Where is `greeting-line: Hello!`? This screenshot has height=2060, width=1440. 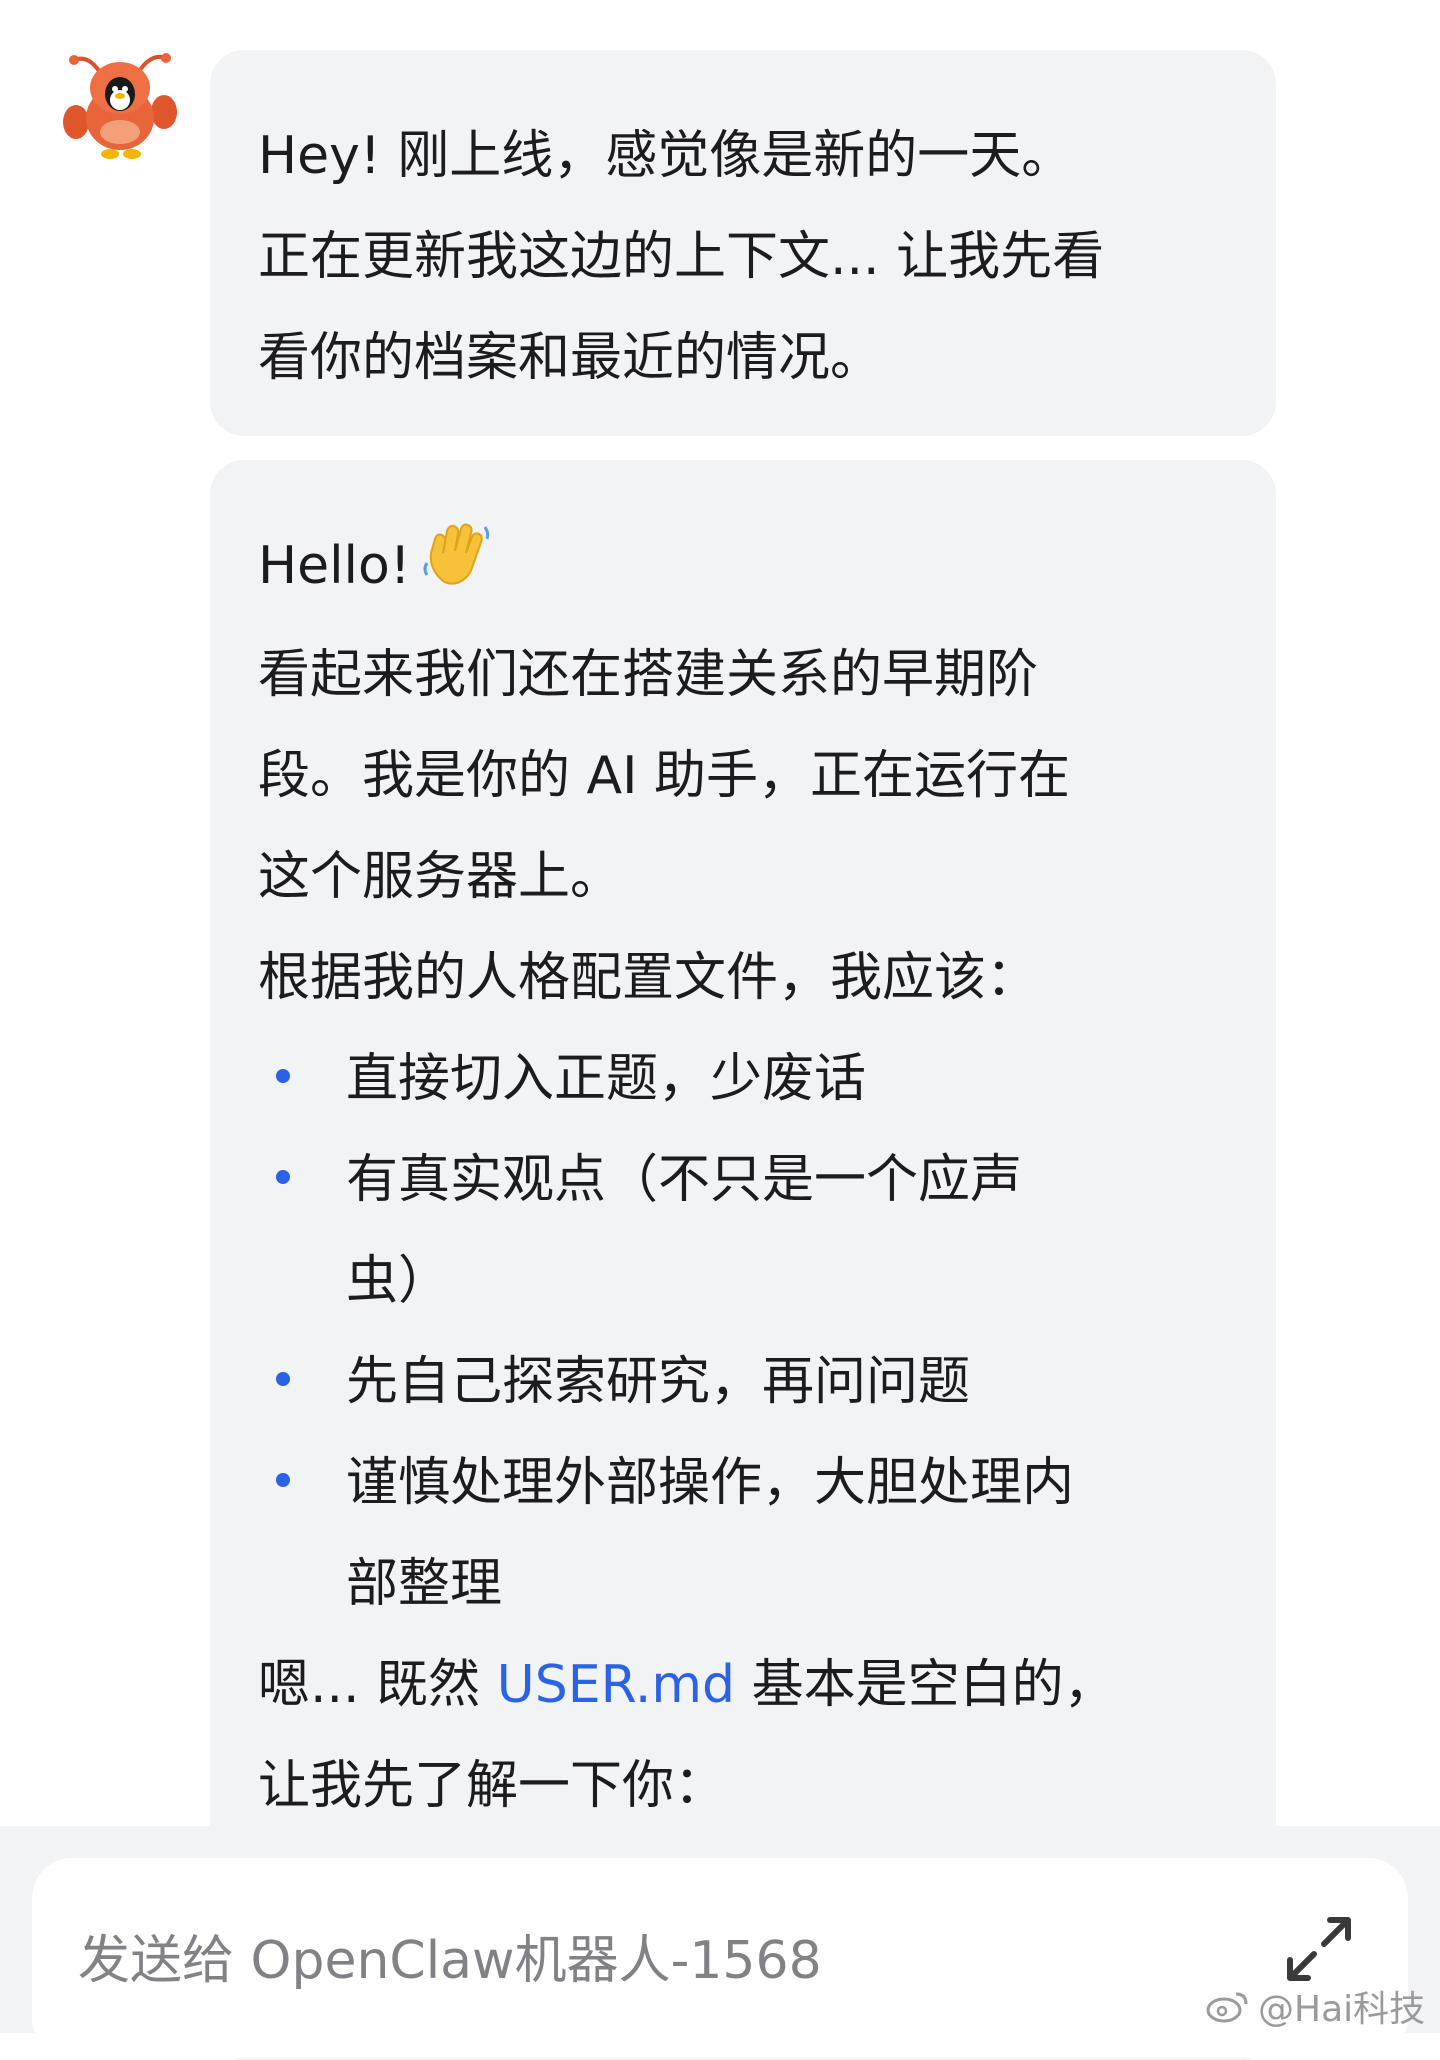
greeting-line: Hello! is located at coordinates (743, 570).